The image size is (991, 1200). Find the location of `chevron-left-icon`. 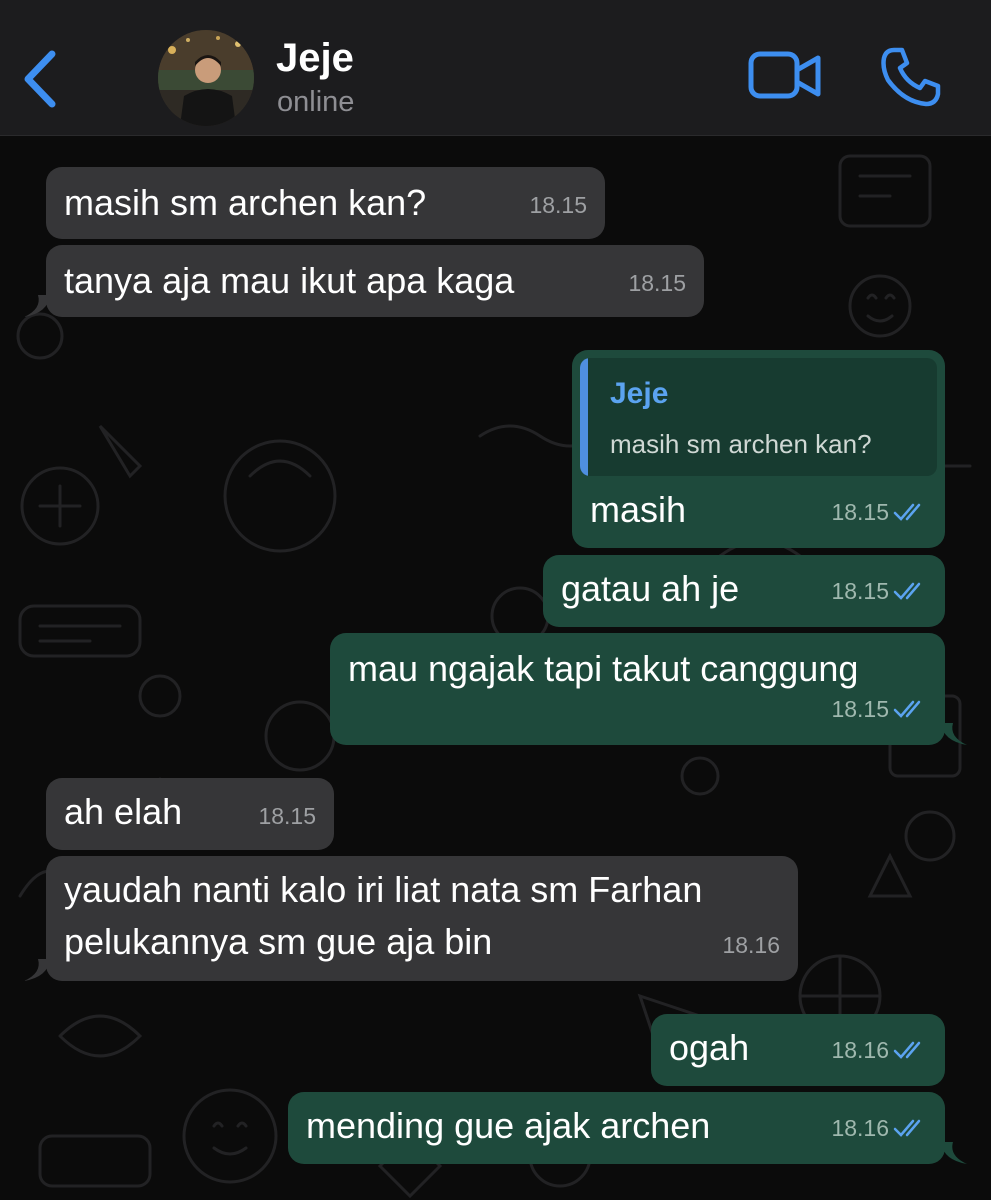

chevron-left-icon is located at coordinates (40, 79).